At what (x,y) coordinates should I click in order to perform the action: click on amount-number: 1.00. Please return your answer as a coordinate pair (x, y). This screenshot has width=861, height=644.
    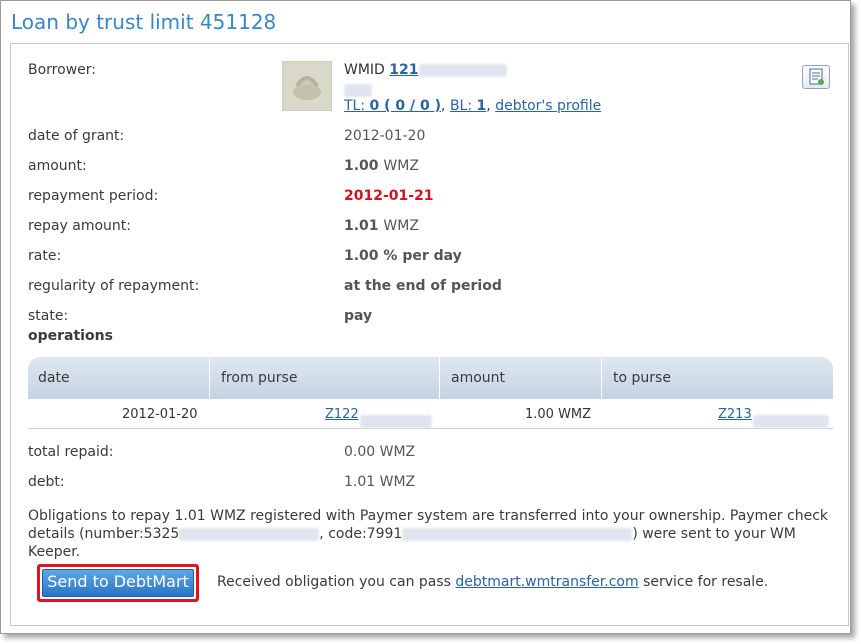
    Looking at the image, I should click on (361, 166).